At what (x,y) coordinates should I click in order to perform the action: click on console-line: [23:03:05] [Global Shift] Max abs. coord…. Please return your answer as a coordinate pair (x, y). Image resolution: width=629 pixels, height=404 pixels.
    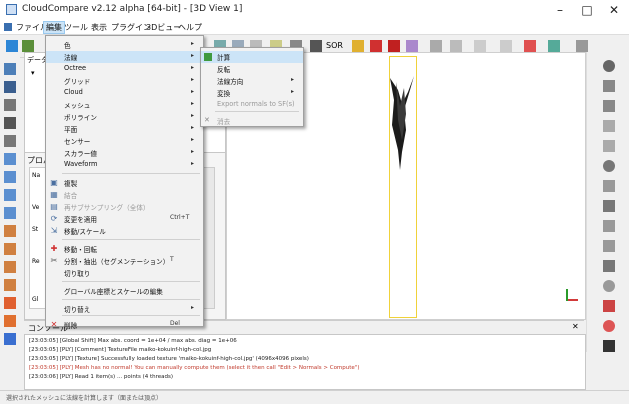
    Looking at the image, I should click on (133, 341).